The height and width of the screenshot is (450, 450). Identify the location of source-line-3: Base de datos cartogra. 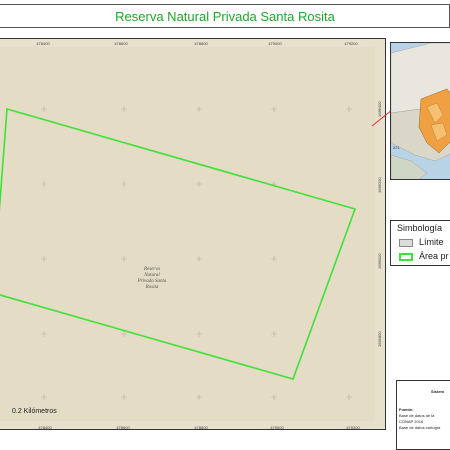
(420, 427).